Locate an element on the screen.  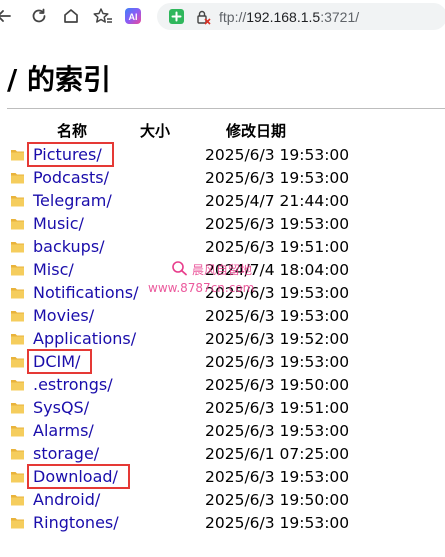
favorites-icon is located at coordinates (103, 16).